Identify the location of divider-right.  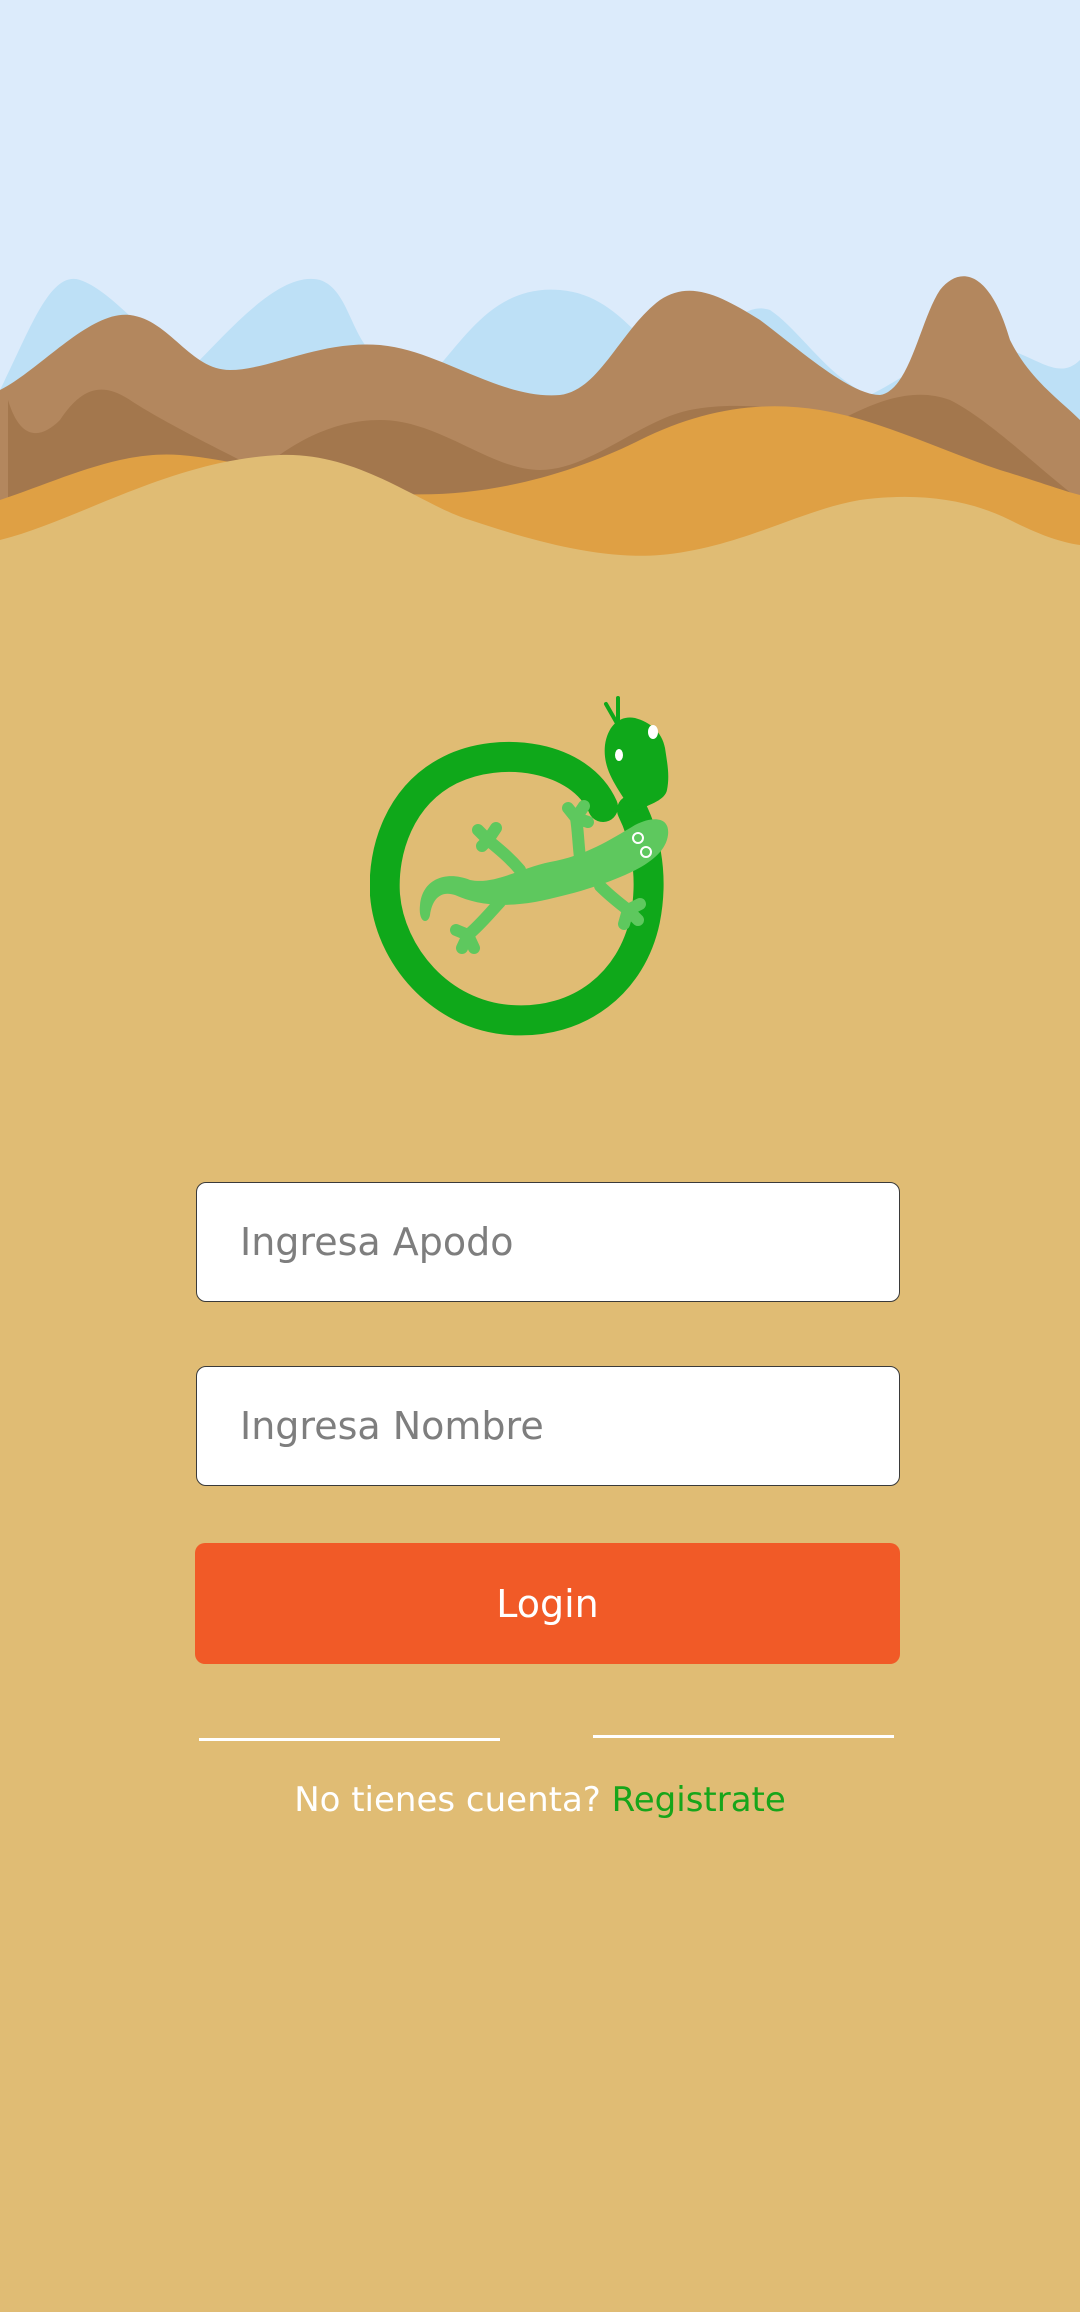
(743, 1736).